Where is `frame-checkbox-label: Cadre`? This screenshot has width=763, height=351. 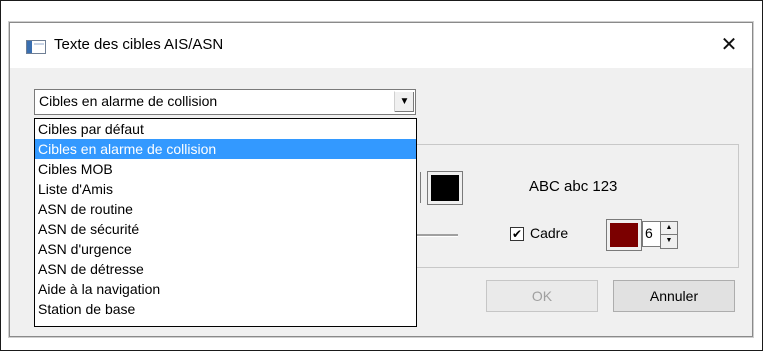 frame-checkbox-label: Cadre is located at coordinates (549, 233).